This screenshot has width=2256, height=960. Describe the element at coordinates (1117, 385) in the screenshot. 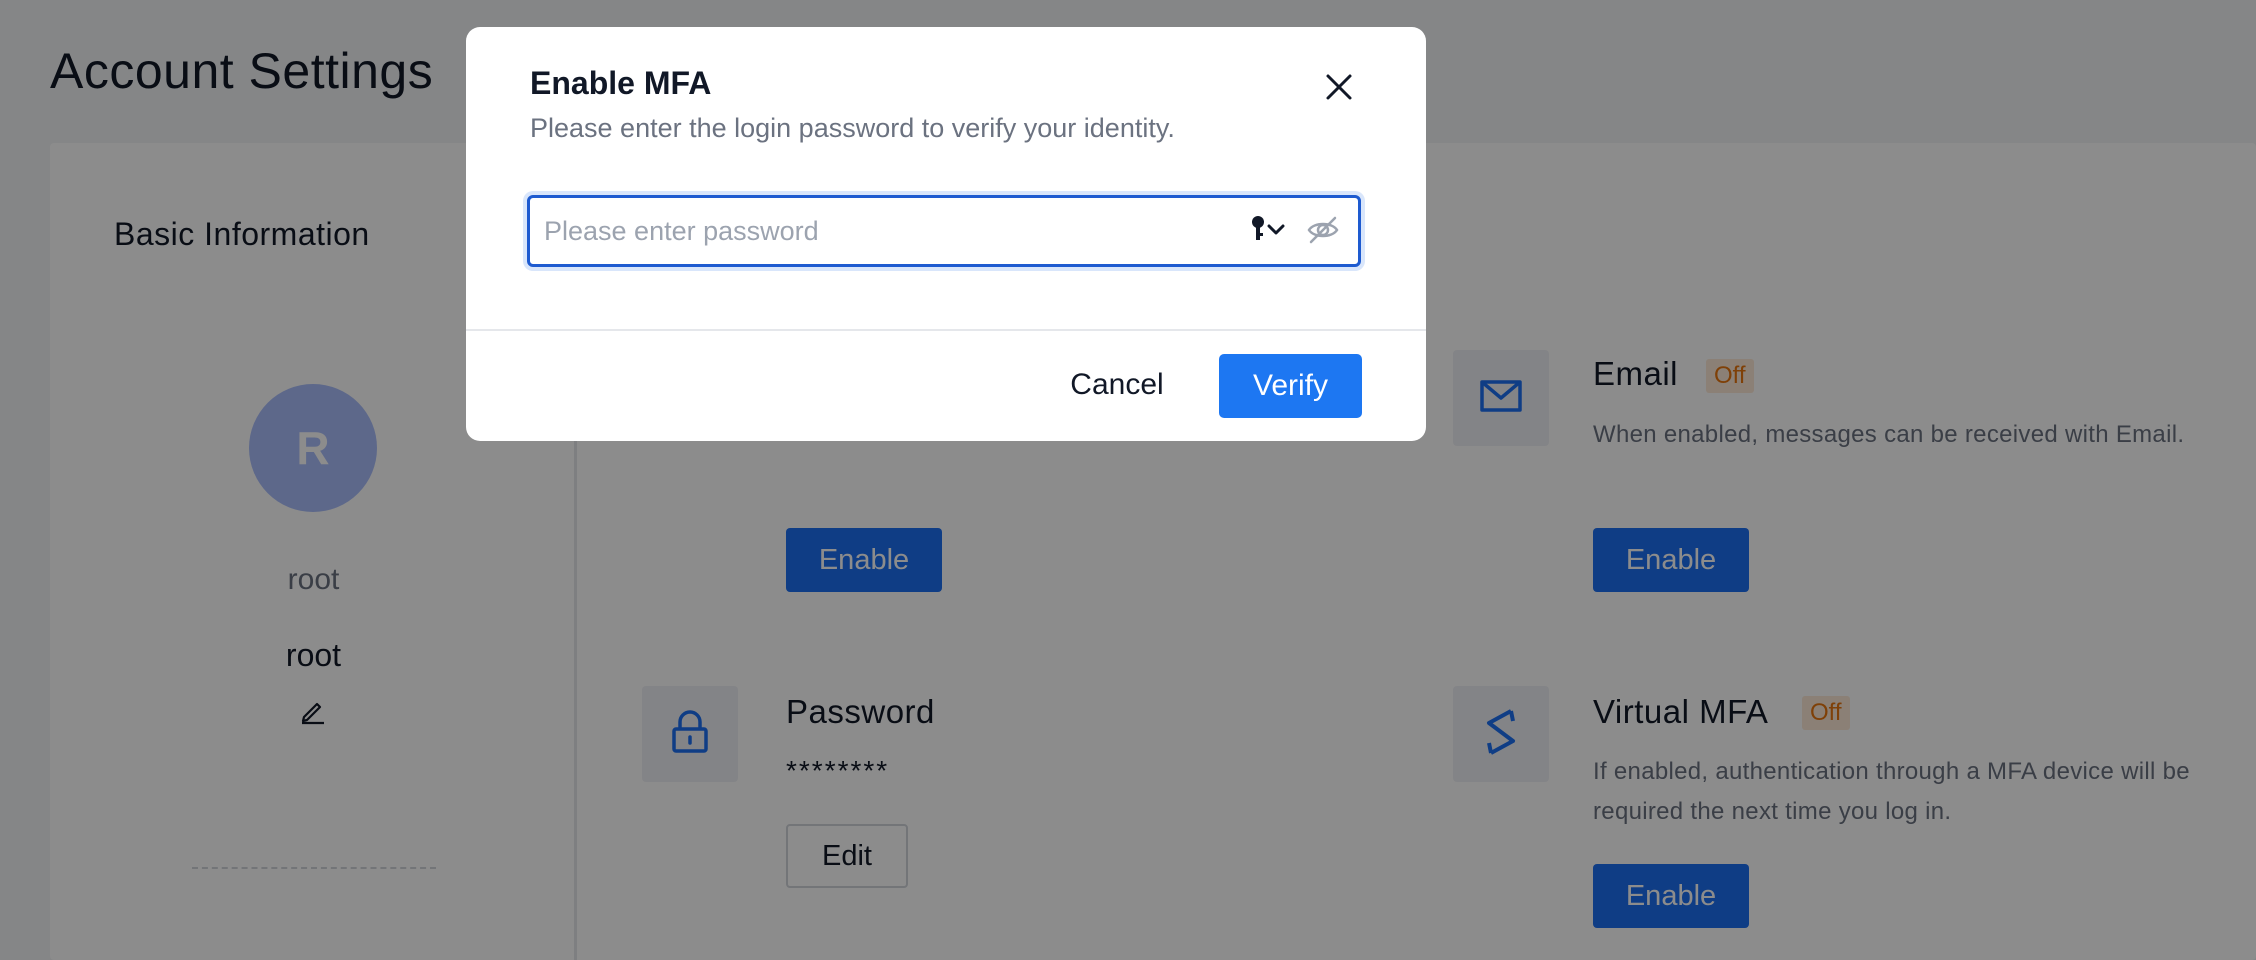

I see `cancel-button: Cancel` at that location.